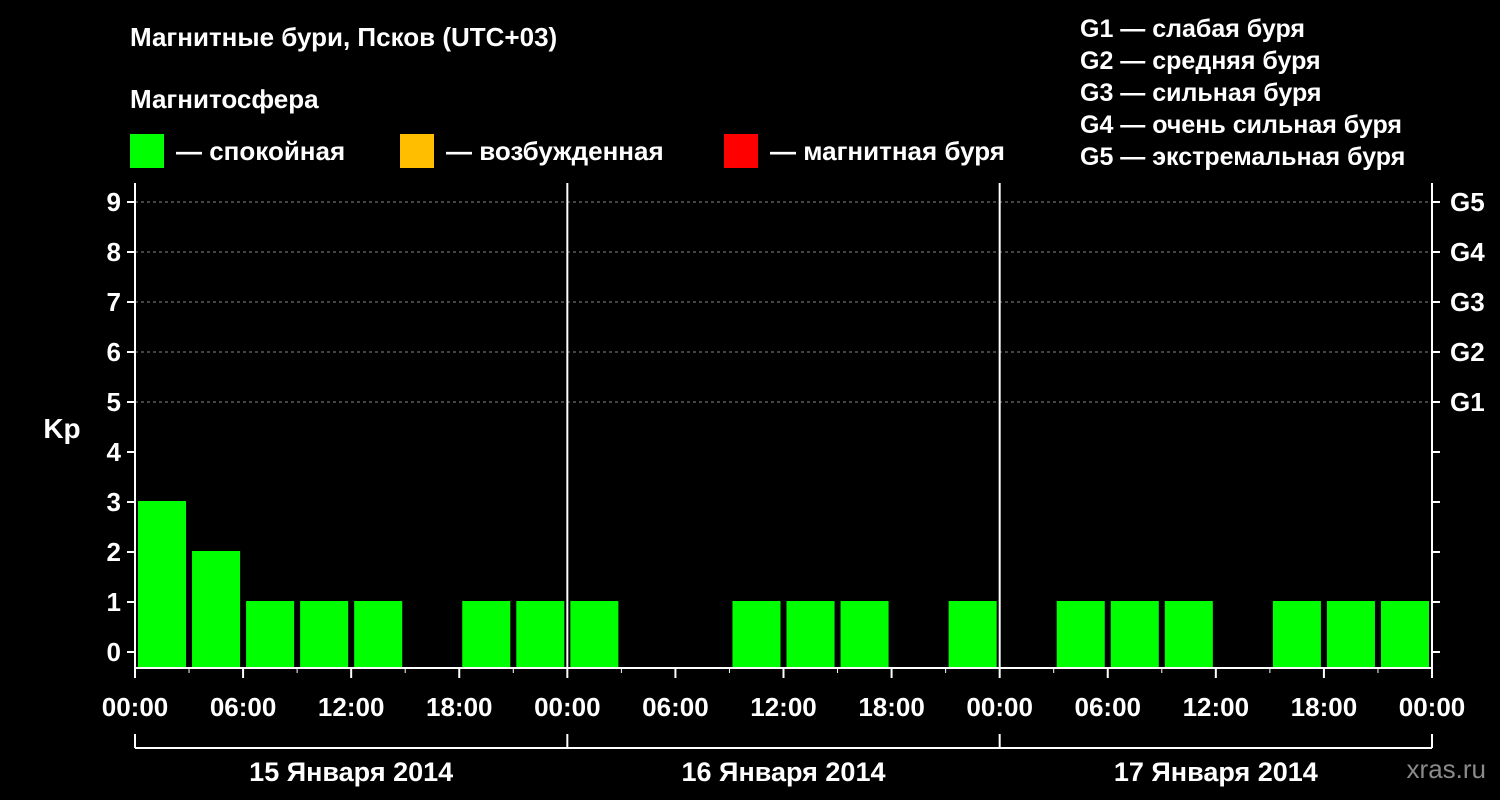  I want to click on g-level-tick-label: G1, so click(1467, 402).